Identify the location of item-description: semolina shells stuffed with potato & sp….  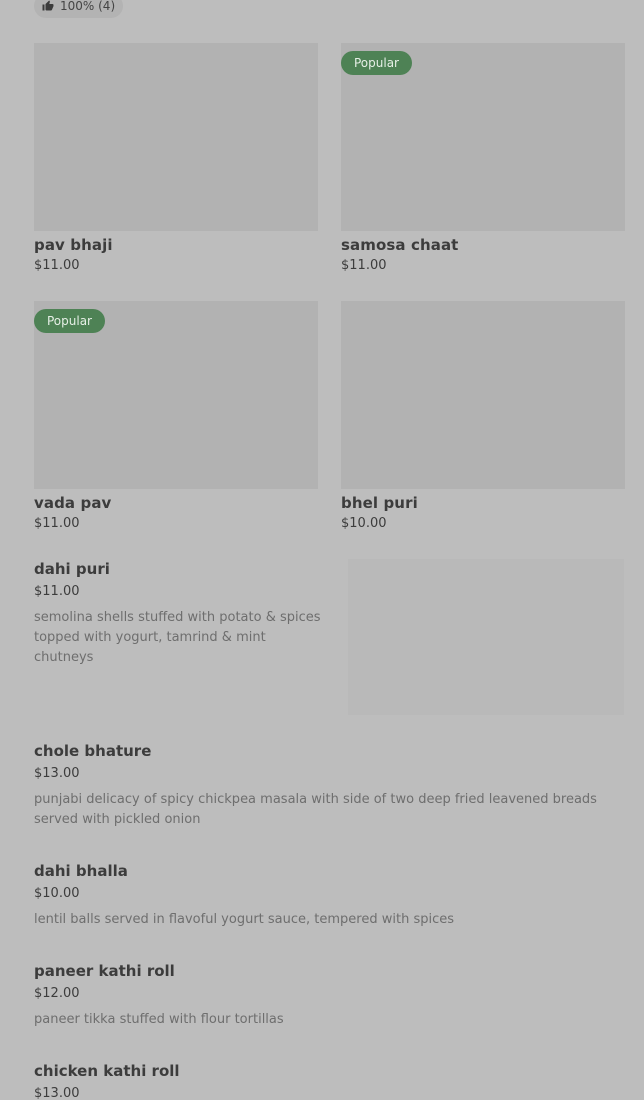
(177, 637).